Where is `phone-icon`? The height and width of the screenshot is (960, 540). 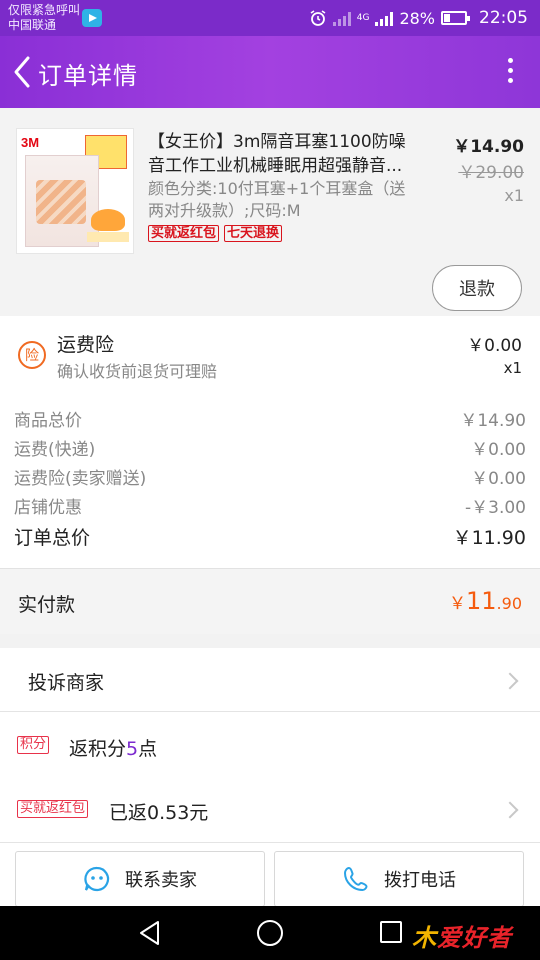
phone-icon is located at coordinates (355, 879).